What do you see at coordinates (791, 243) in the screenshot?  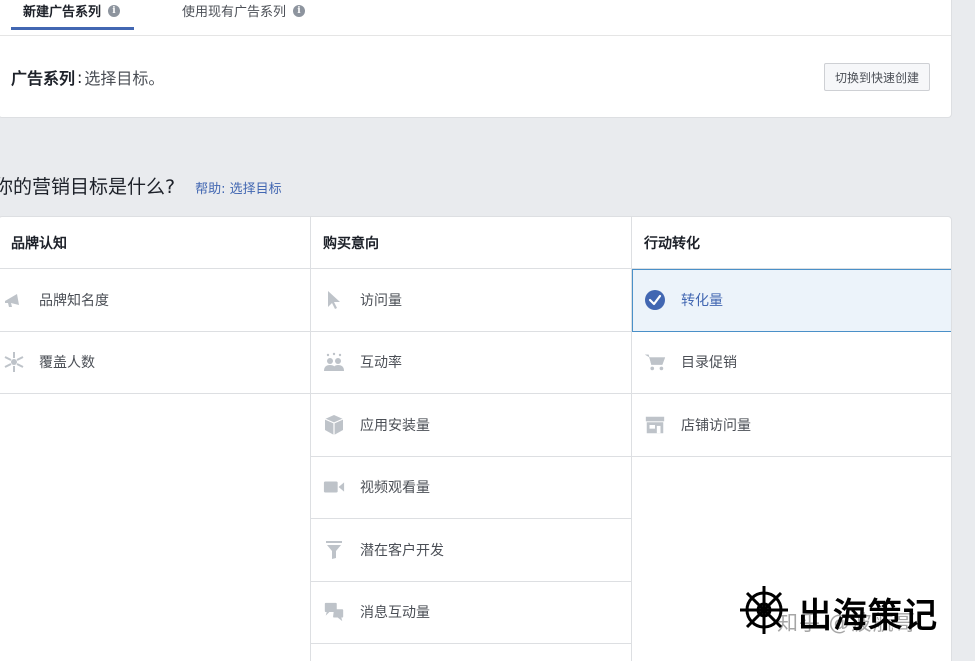 I see `column-header: 行动转化` at bounding box center [791, 243].